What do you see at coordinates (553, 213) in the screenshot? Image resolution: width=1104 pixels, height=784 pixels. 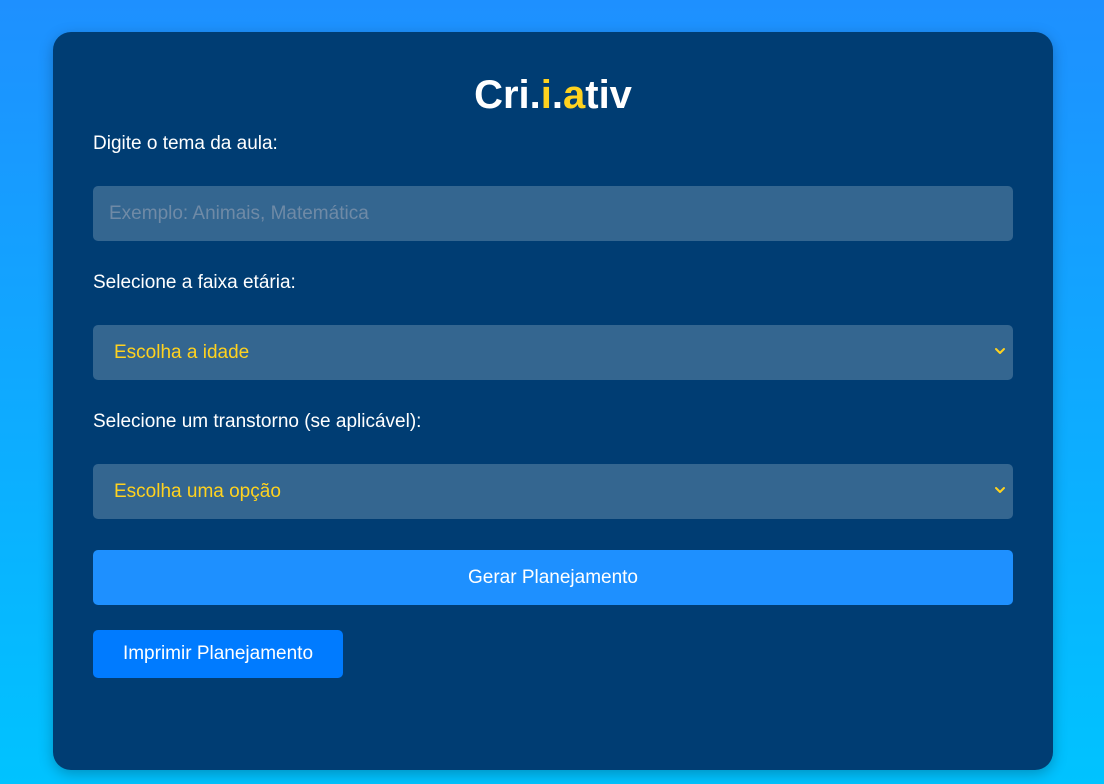 I see `theme-input` at bounding box center [553, 213].